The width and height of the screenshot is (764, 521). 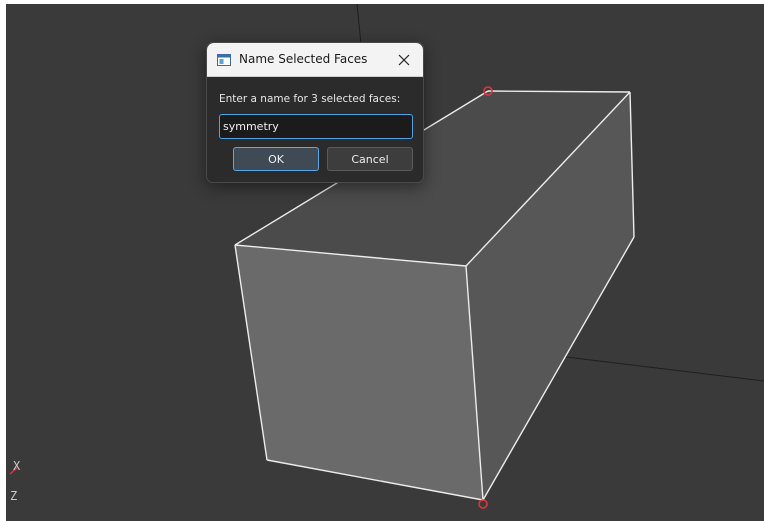 I want to click on close-icon, so click(x=404, y=60).